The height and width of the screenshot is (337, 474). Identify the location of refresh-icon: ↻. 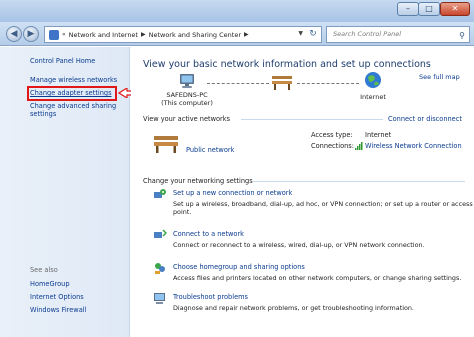
(313, 34).